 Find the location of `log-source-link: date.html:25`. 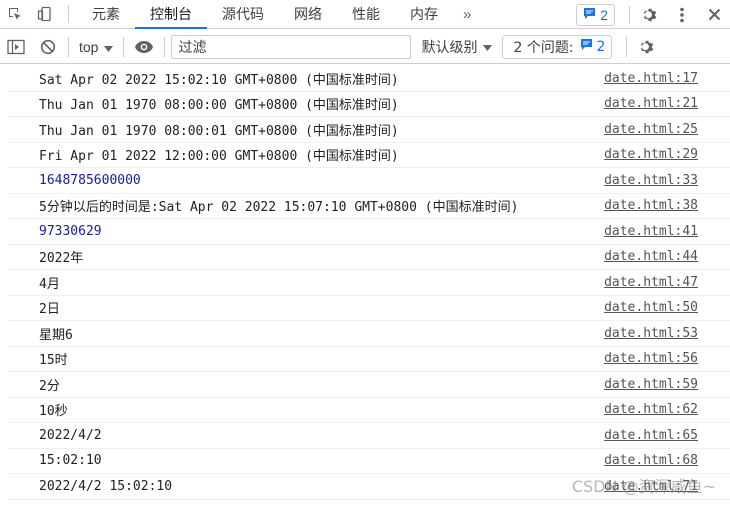

log-source-link: date.html:25 is located at coordinates (651, 129).